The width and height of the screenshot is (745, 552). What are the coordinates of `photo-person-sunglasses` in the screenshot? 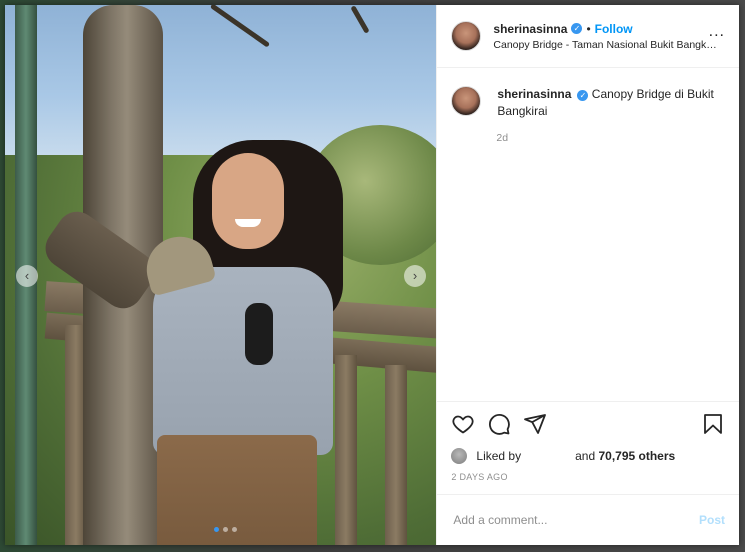 It's located at (259, 334).